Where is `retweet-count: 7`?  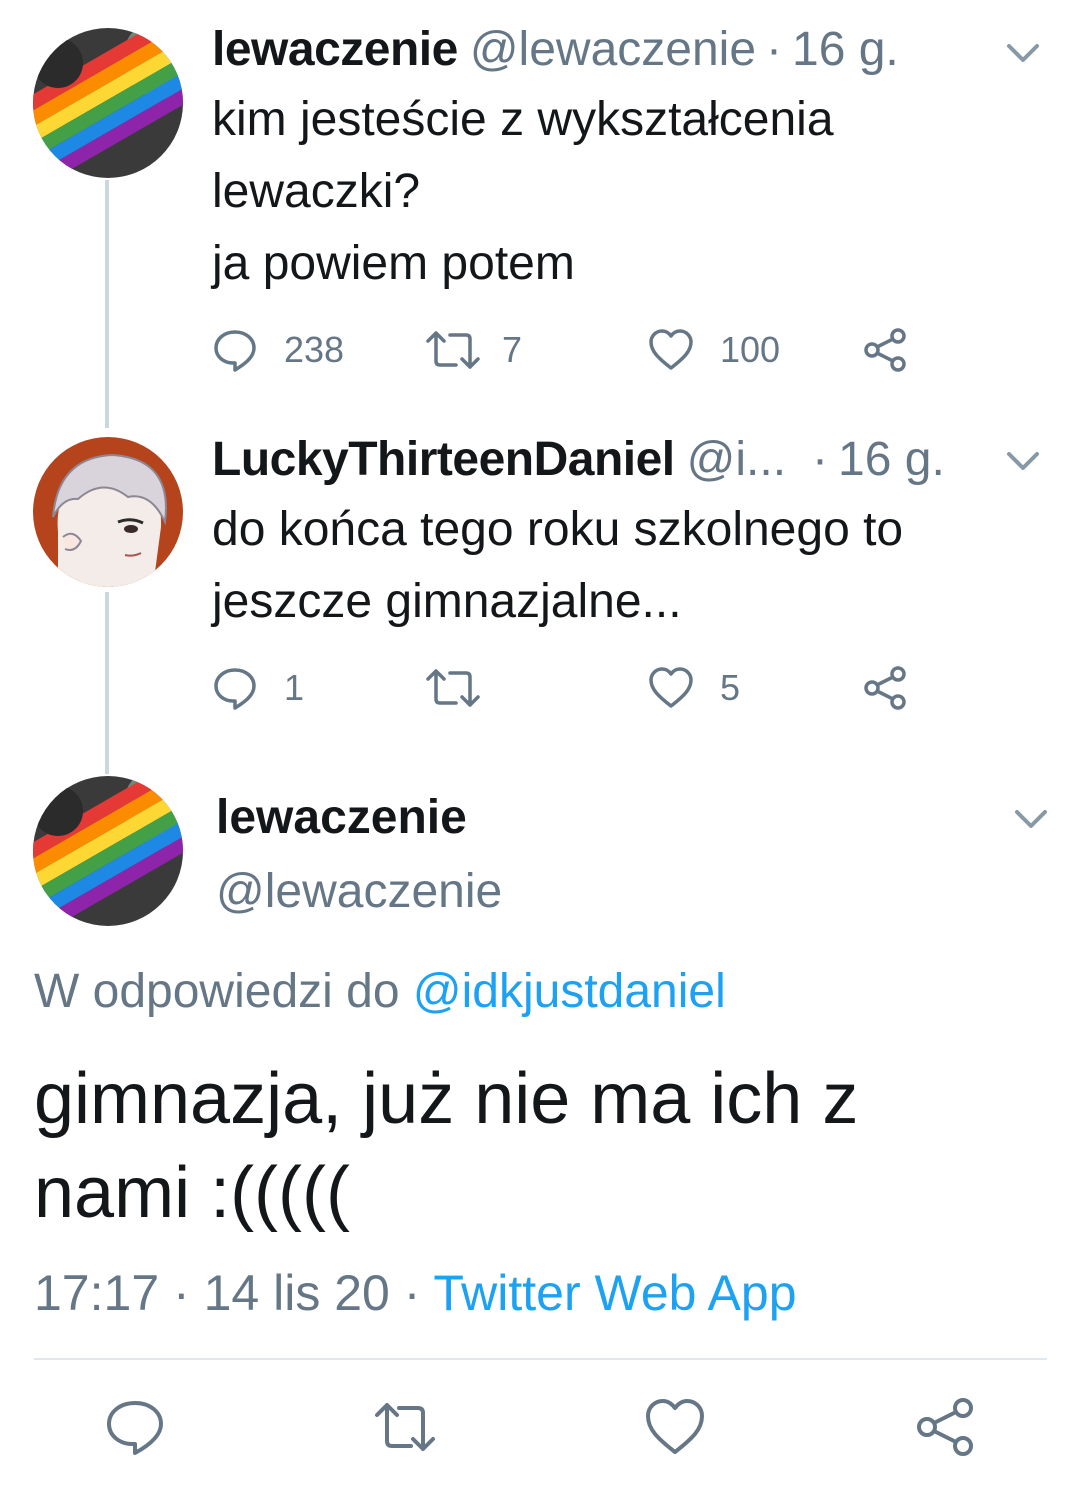 retweet-count: 7 is located at coordinates (512, 349).